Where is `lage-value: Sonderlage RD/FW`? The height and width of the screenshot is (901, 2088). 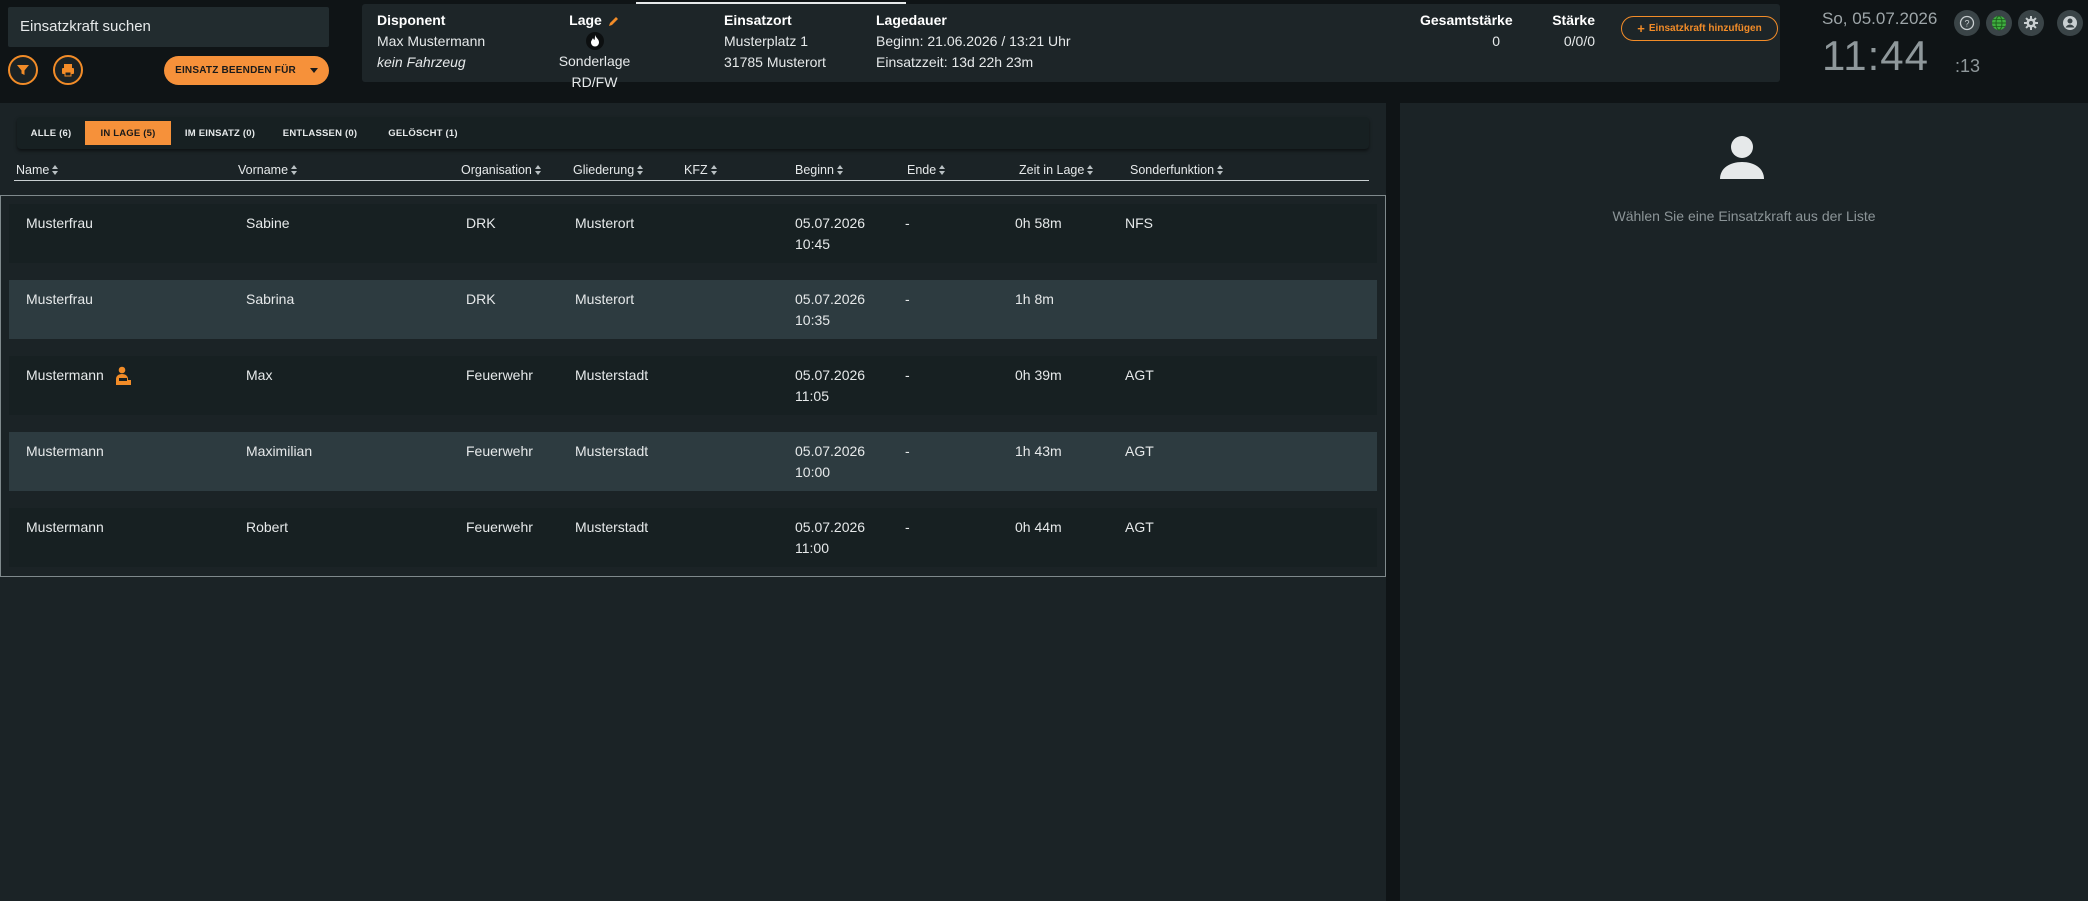
lage-value: Sonderlage RD/FW is located at coordinates (594, 71).